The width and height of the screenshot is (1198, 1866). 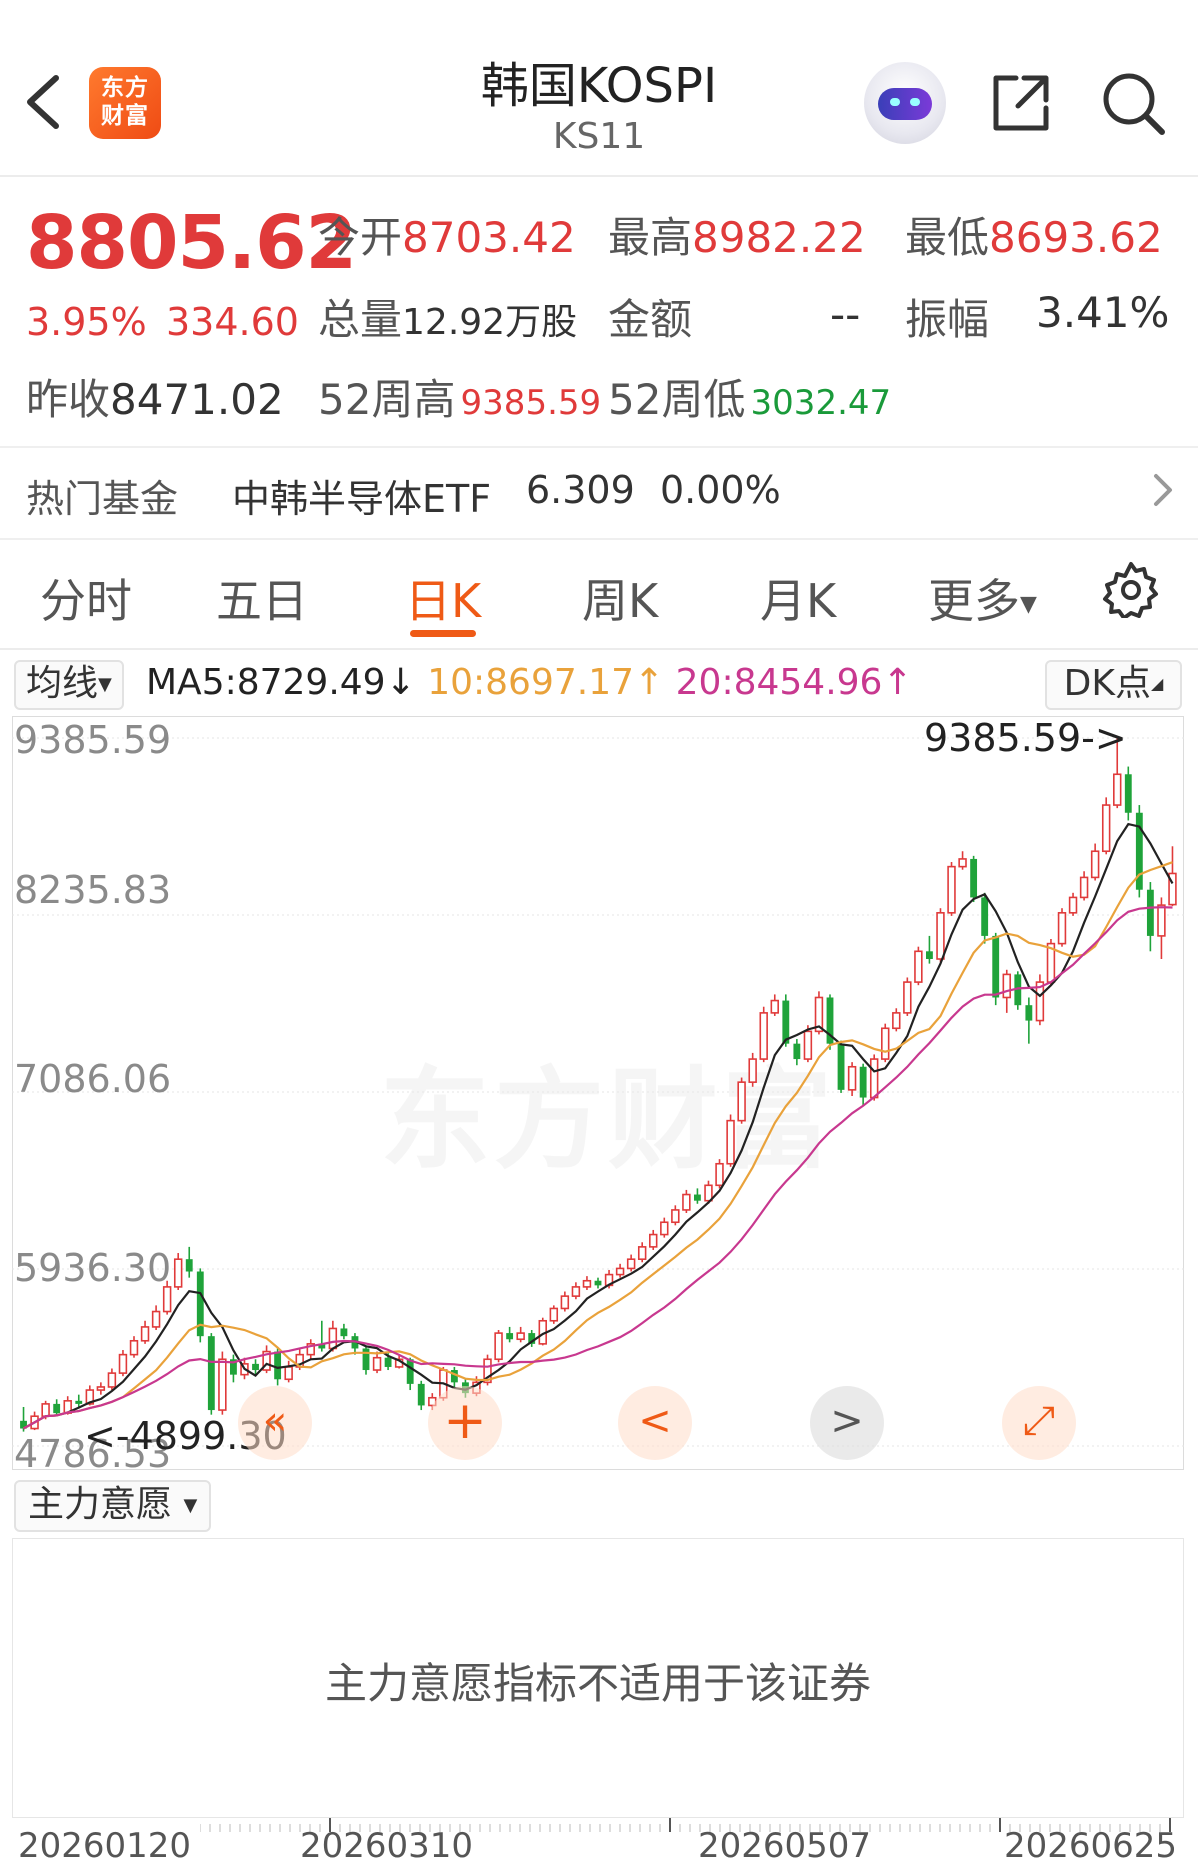 What do you see at coordinates (490, 322) in the screenshot?
I see `volume-value: 12.92万股` at bounding box center [490, 322].